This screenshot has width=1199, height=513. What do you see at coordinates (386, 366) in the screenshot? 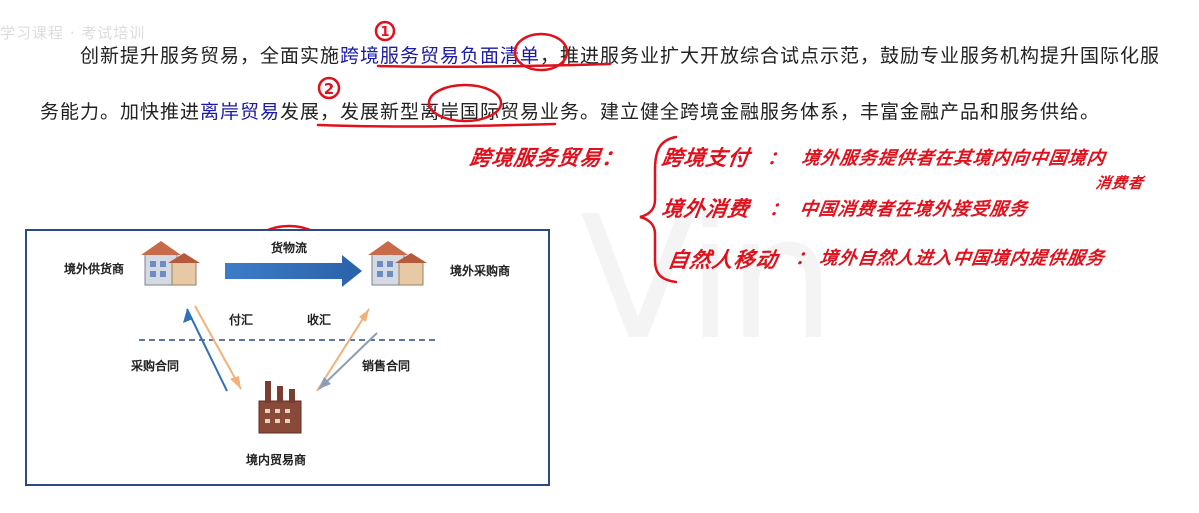
I see `sales-contract-label: 销售合同` at bounding box center [386, 366].